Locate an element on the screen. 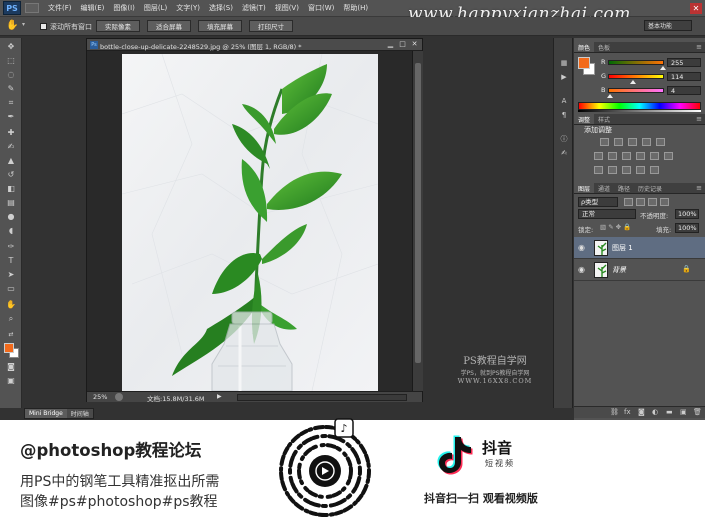 The width and height of the screenshot is (705, 528). color-lookup-icon is located at coordinates (668, 156).